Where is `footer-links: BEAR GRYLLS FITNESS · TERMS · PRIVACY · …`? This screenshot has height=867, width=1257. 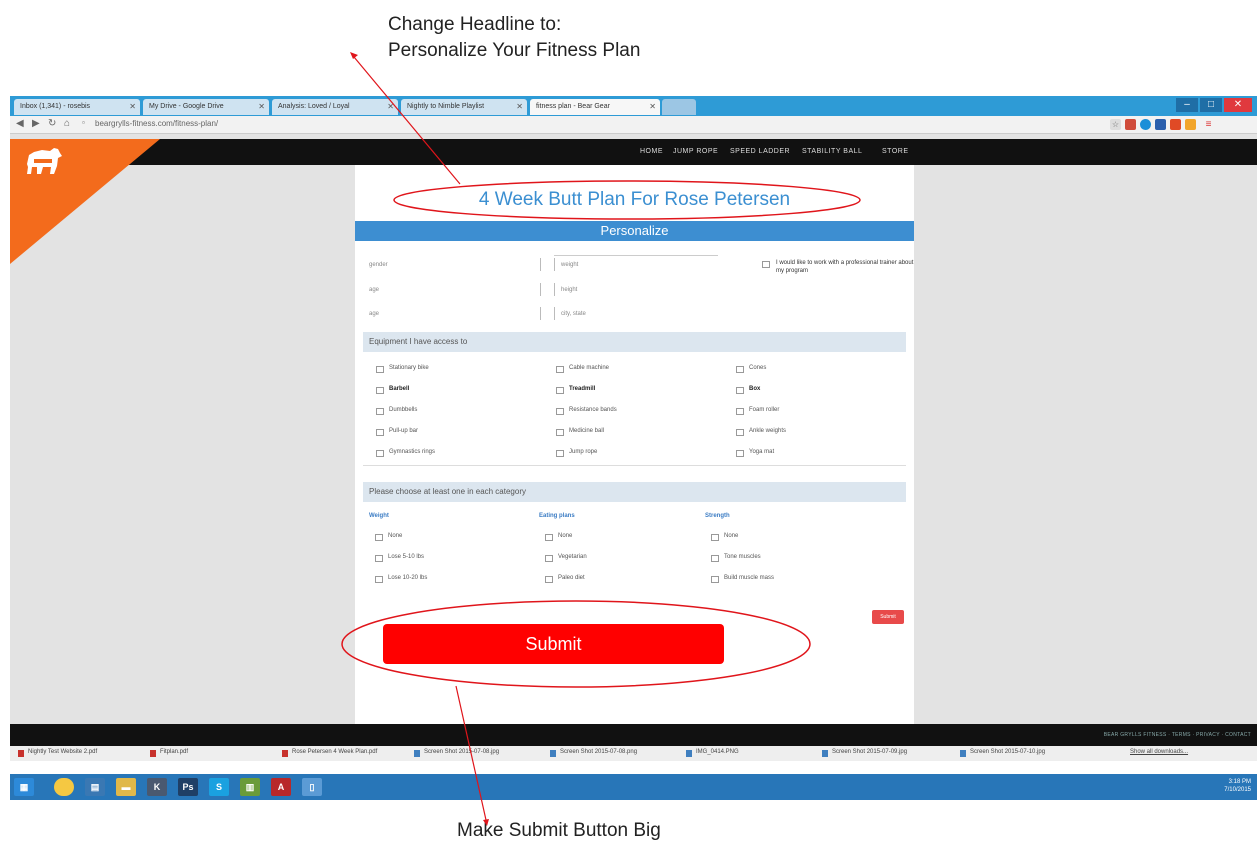 footer-links: BEAR GRYLLS FITNESS · TERMS · PRIVACY · … is located at coordinates (1177, 735).